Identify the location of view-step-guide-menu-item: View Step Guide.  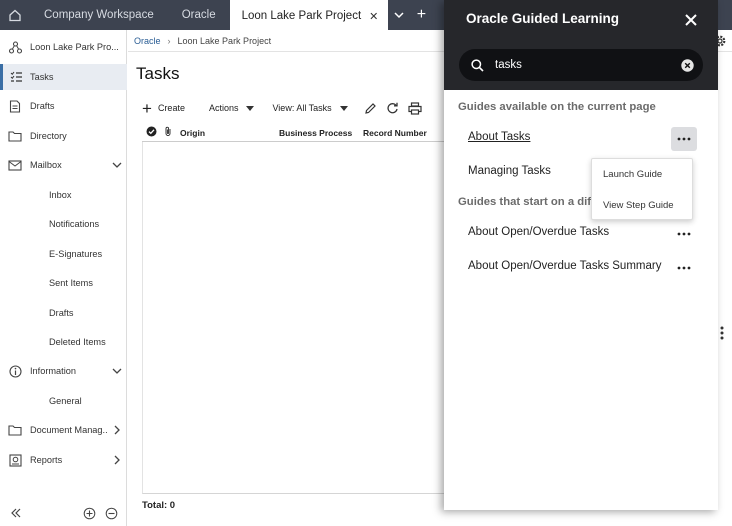
(638, 205).